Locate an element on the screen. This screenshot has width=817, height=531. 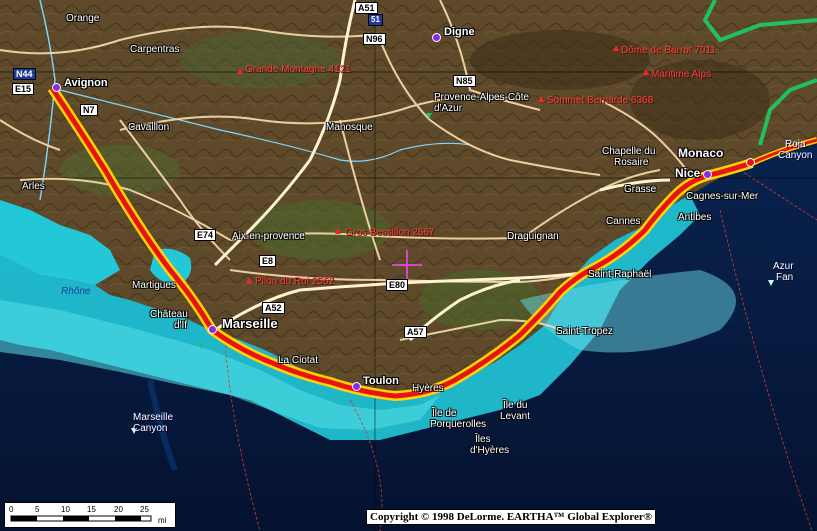
label-peak-dome-barrot: Dôme de Barrot 7011 is located at coordinates (668, 50).